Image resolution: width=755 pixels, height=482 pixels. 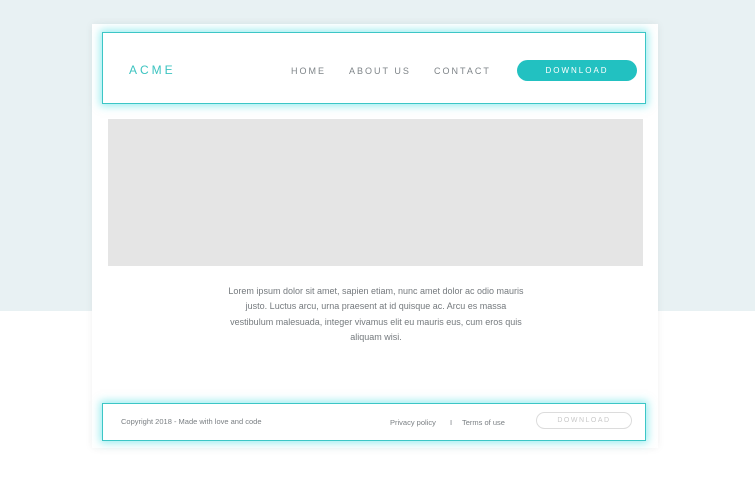 What do you see at coordinates (462, 71) in the screenshot?
I see `nav-link-contact: CONTACT` at bounding box center [462, 71].